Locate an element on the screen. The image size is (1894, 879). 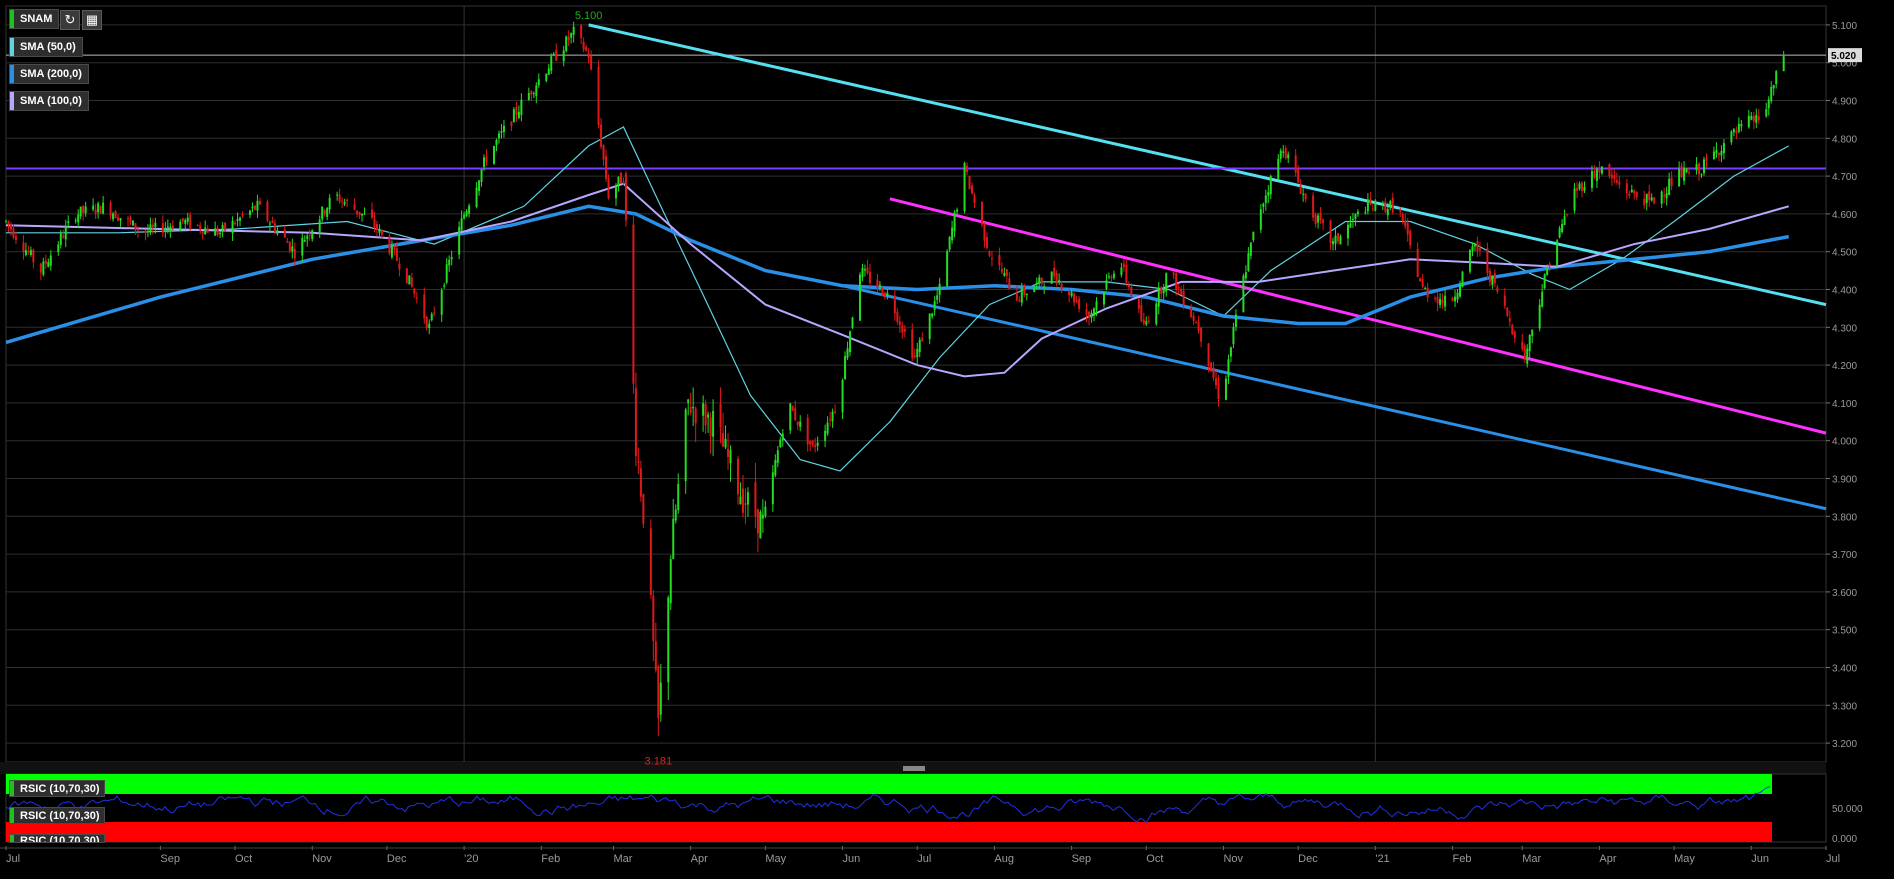
indicator-tag-sma100: SMA (100,0) is located at coordinates (49, 101).